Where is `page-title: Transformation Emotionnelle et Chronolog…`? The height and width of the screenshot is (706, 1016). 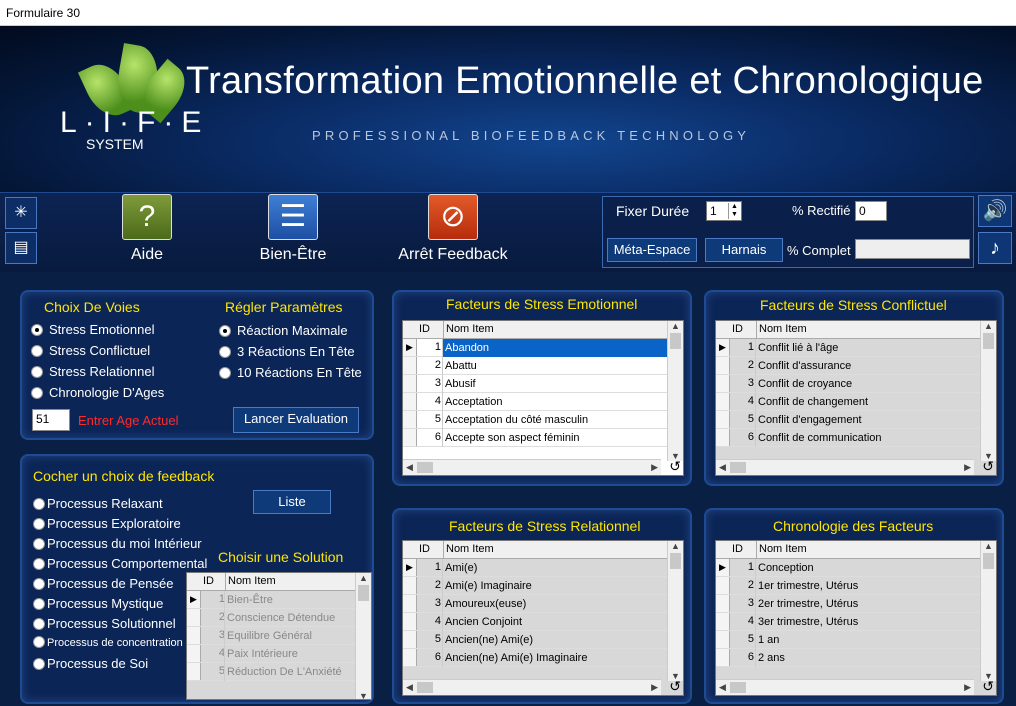
page-title: Transformation Emotionnelle et Chronolog… is located at coordinates (585, 81).